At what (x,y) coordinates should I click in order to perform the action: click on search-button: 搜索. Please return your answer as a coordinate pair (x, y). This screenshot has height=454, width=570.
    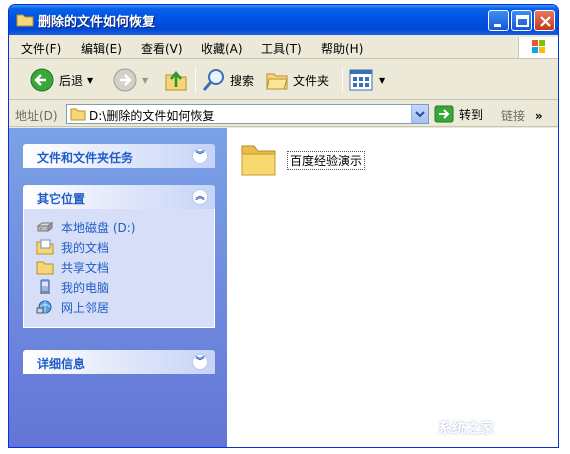
    Looking at the image, I should click on (228, 80).